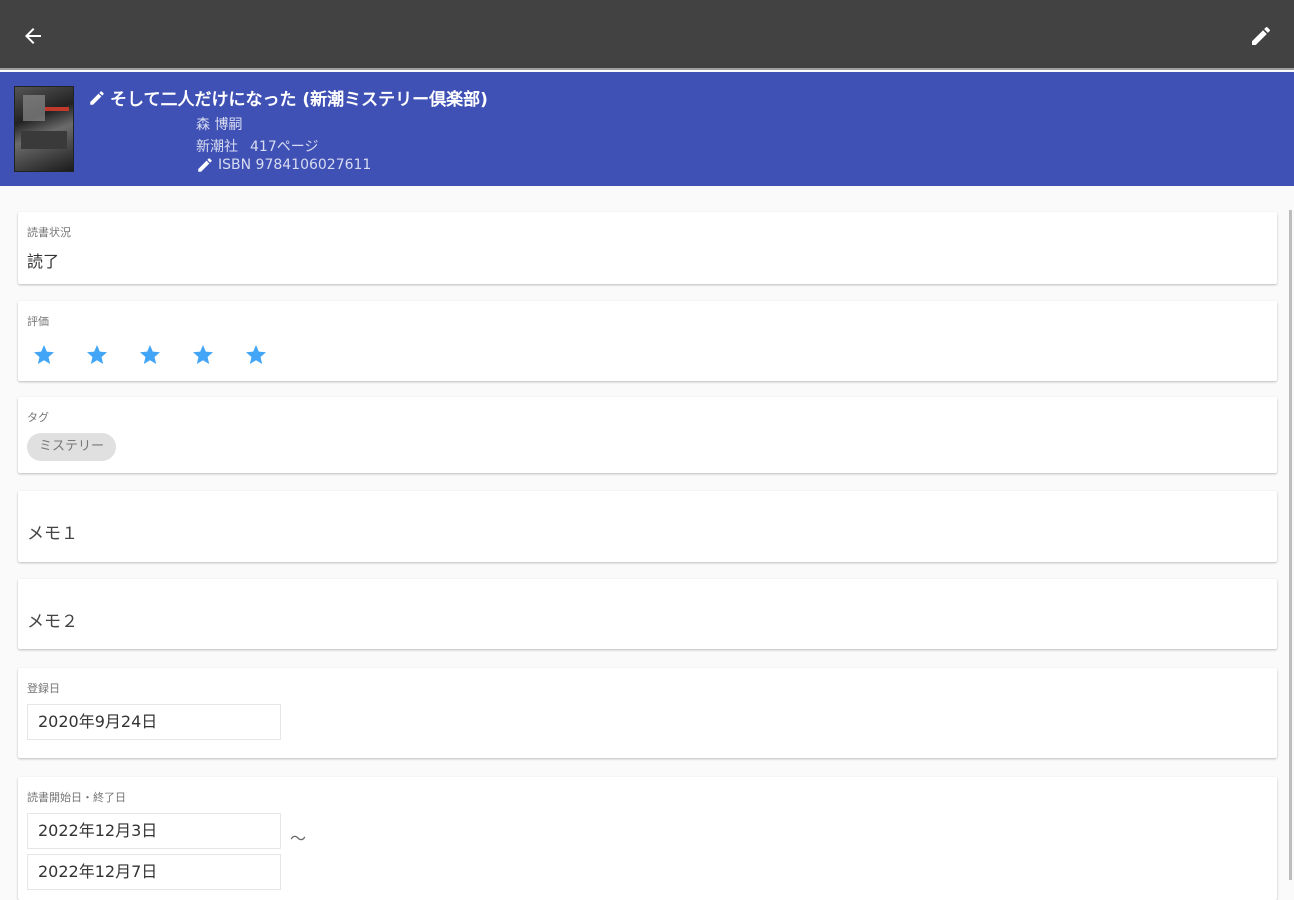 The height and width of the screenshot is (900, 1294). Describe the element at coordinates (284, 147) in the screenshot. I see `book-pages: 417ページ` at that location.